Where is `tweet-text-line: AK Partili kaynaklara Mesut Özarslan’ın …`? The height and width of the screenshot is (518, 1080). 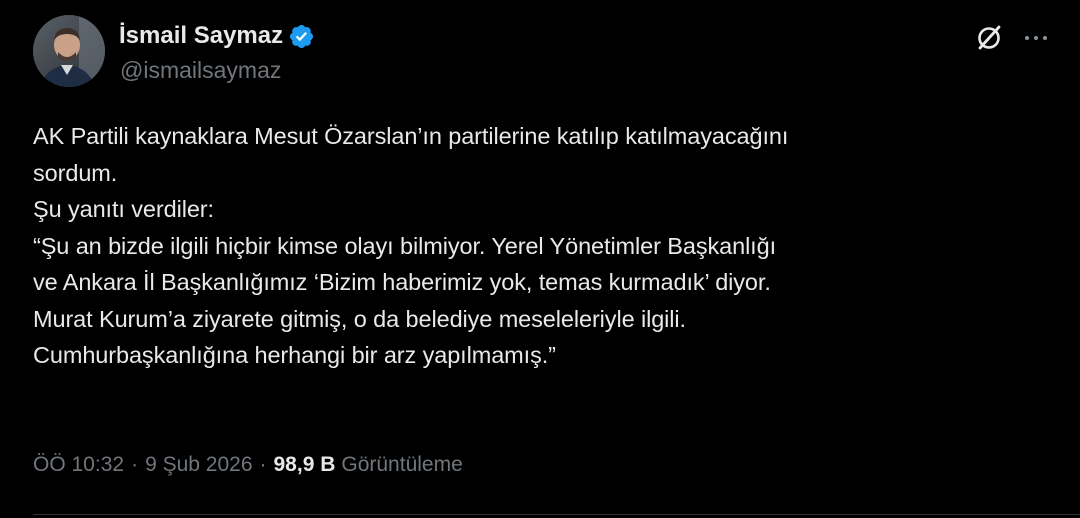
tweet-text-line: AK Partili kaynaklara Mesut Özarslan’ın … is located at coordinates (411, 136).